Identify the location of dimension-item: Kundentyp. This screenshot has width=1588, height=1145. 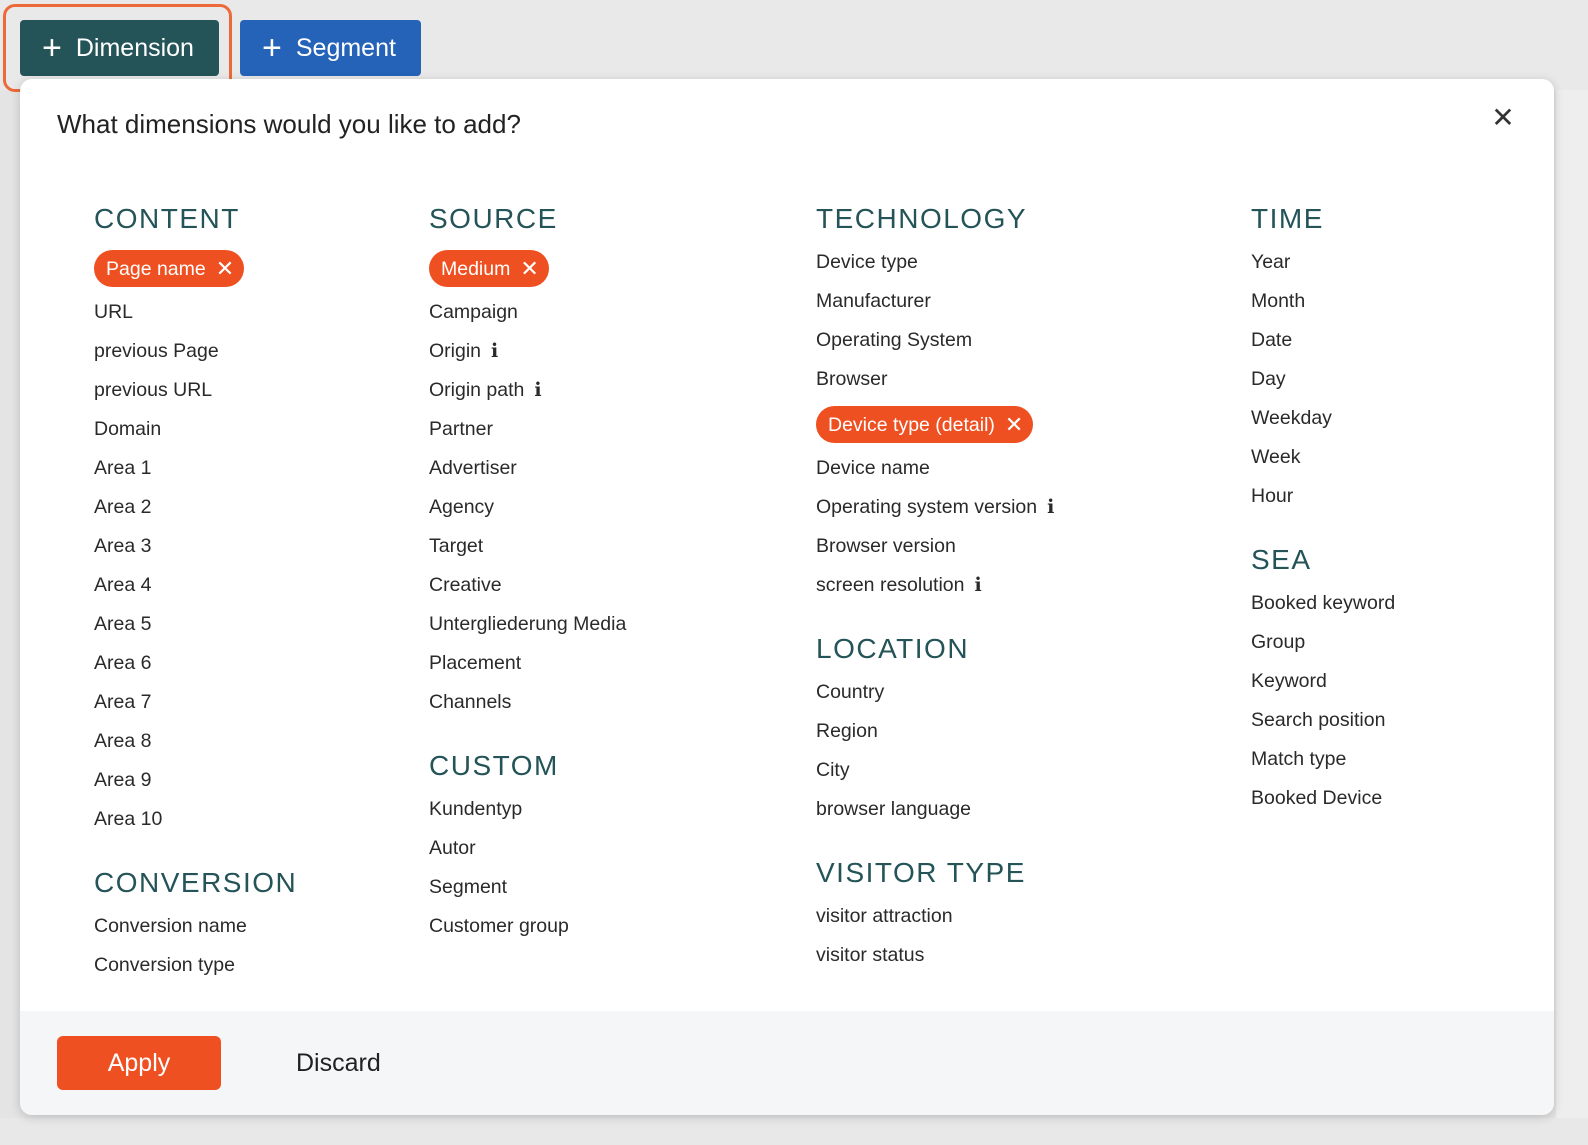
(527, 809).